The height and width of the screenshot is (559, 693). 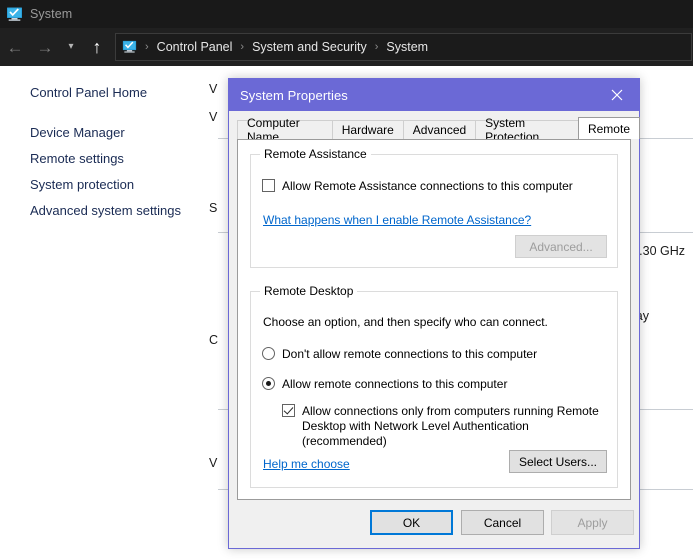 I want to click on arrow-left-icon: ←, so click(x=15, y=47).